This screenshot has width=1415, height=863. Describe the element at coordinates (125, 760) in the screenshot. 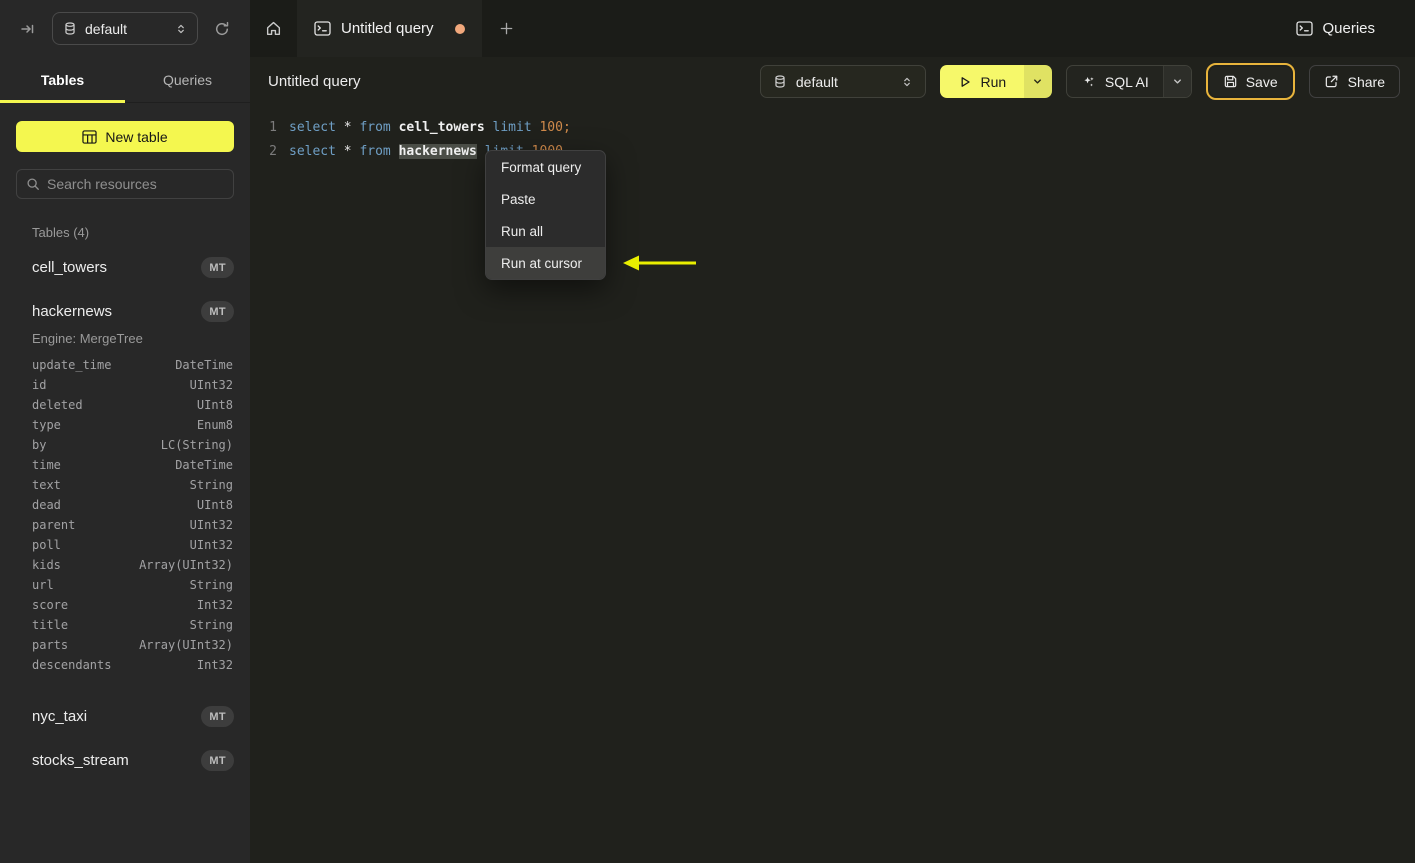

I see `table-row-stocks-stream: stocks_stream MT` at that location.